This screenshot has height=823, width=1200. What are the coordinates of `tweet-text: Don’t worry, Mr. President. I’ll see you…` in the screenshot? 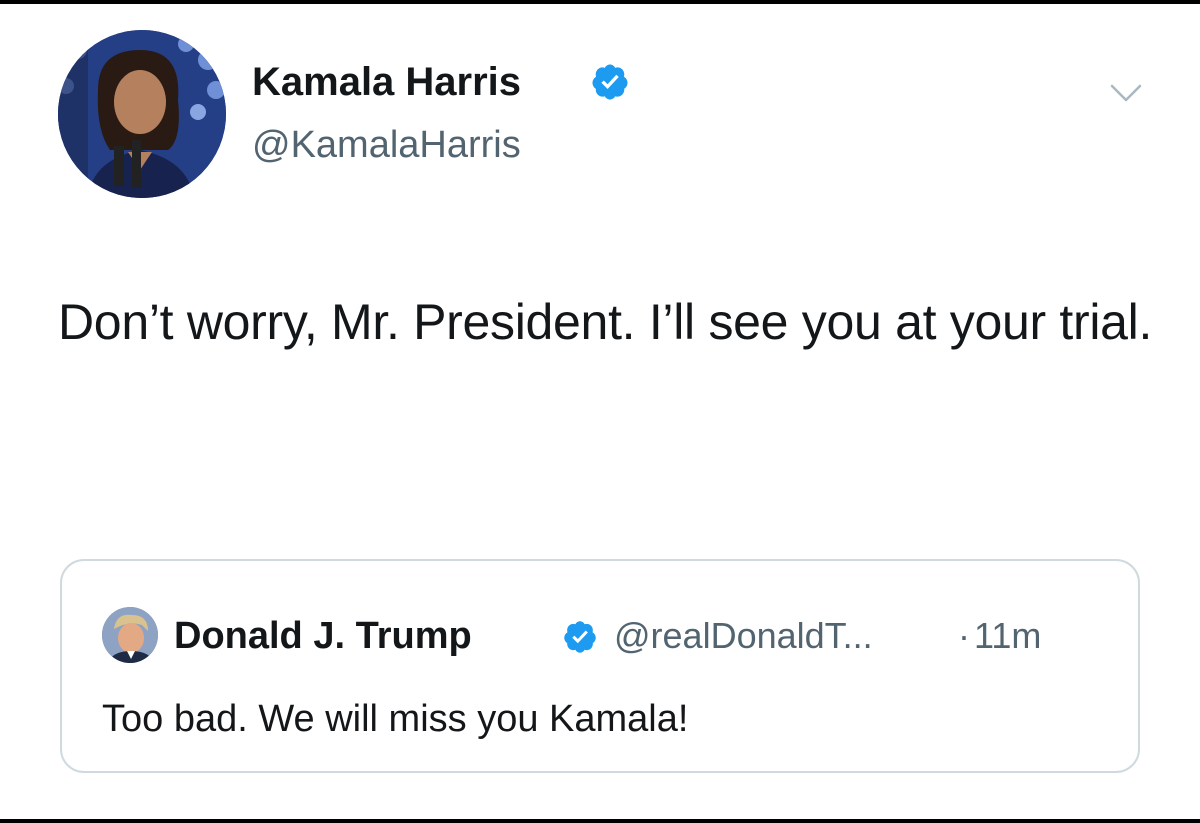 It's located at (605, 322).